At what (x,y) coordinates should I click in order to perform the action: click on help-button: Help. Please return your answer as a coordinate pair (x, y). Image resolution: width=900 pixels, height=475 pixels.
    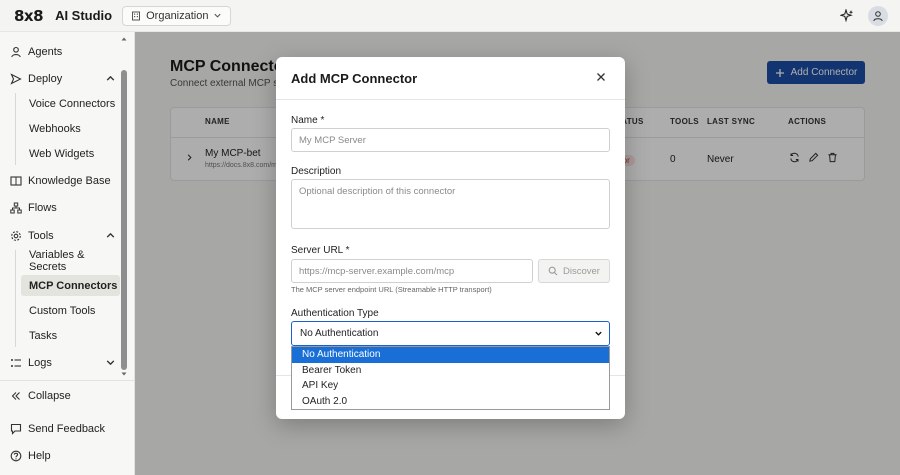
    Looking at the image, I should click on (30, 456).